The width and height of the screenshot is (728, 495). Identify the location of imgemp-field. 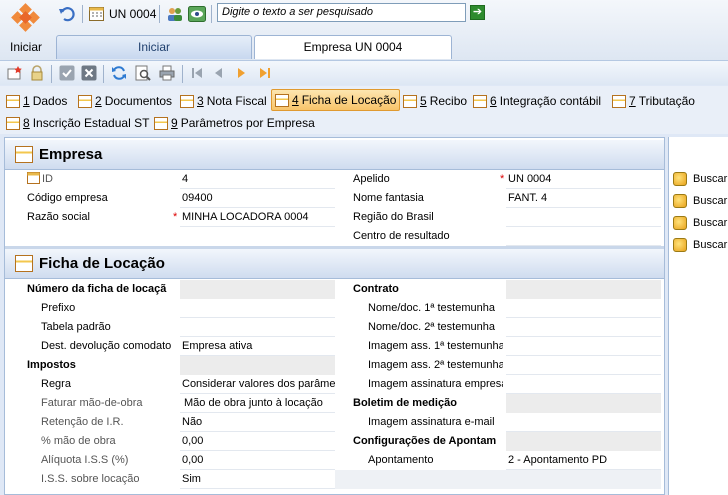
(583, 384).